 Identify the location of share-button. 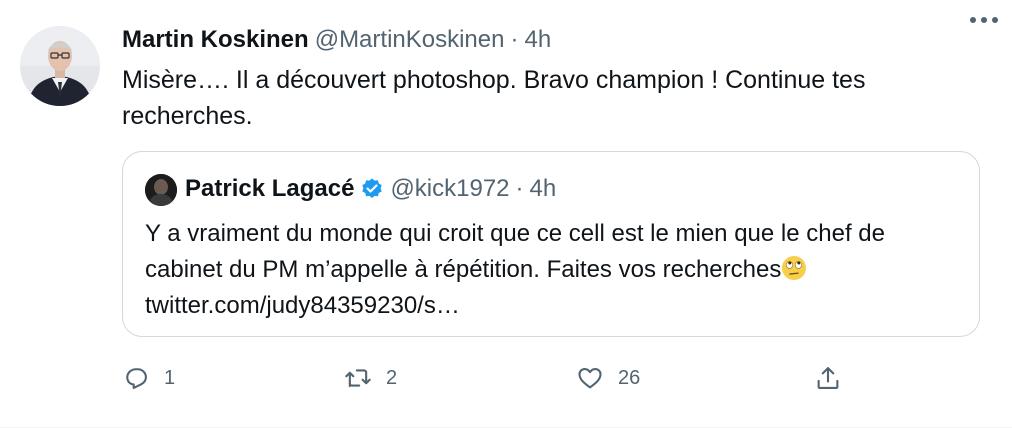
(835, 378).